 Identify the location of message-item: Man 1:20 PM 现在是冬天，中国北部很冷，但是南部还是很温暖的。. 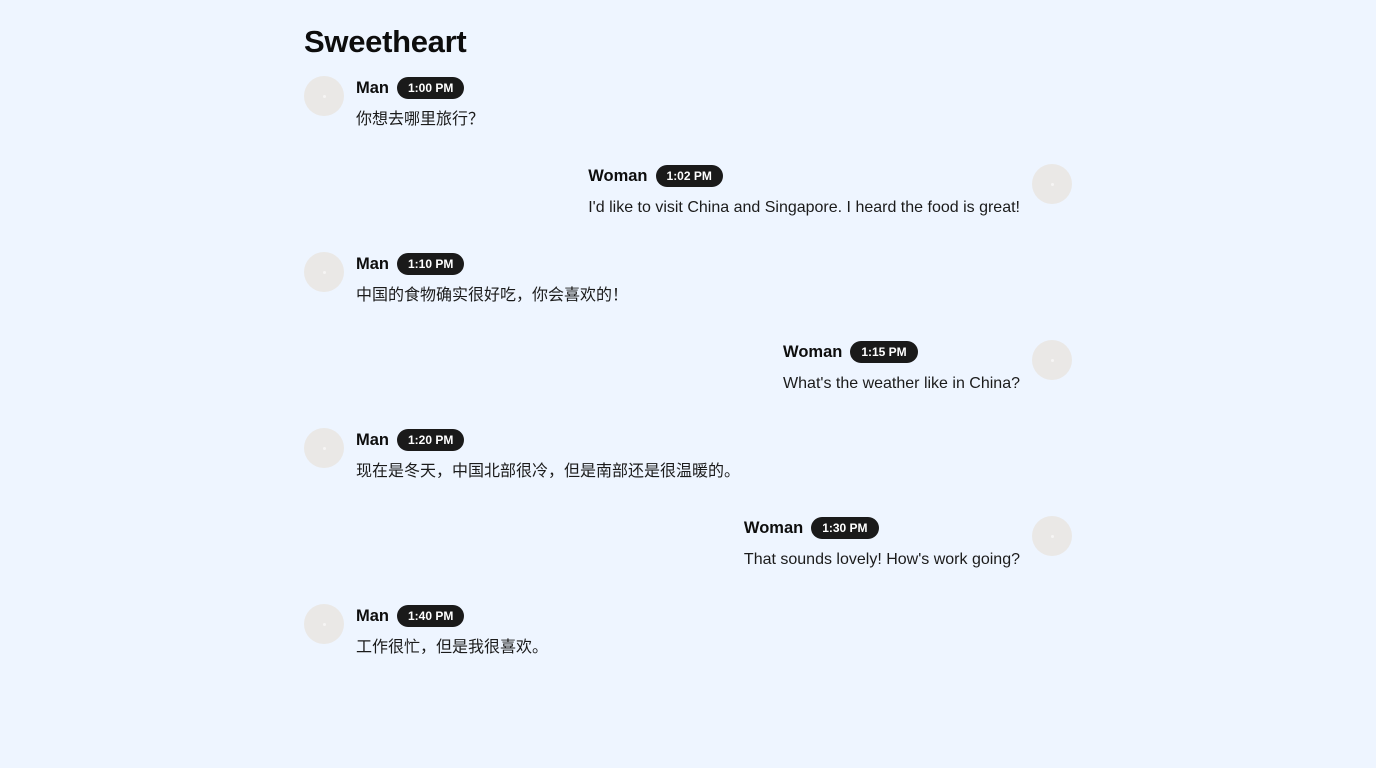
(664, 463).